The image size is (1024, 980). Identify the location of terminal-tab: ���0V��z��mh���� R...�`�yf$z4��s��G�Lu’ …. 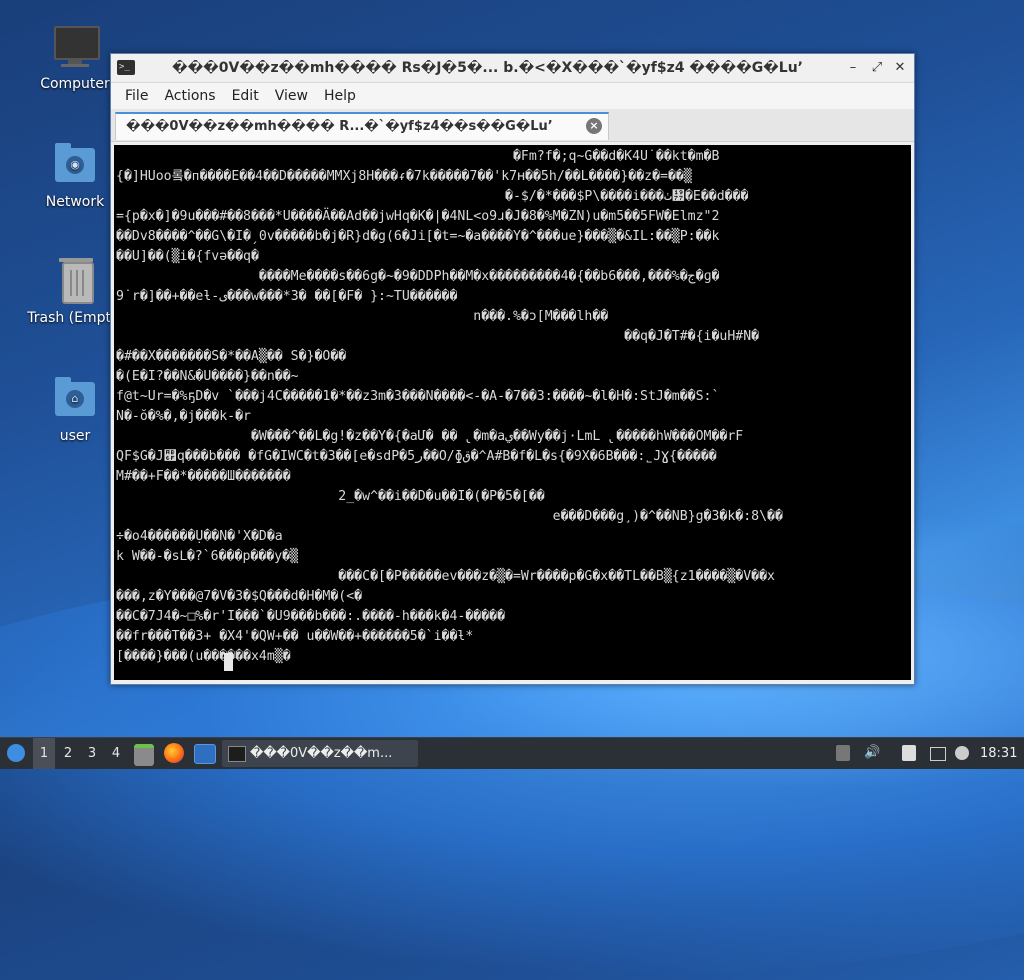
(362, 126).